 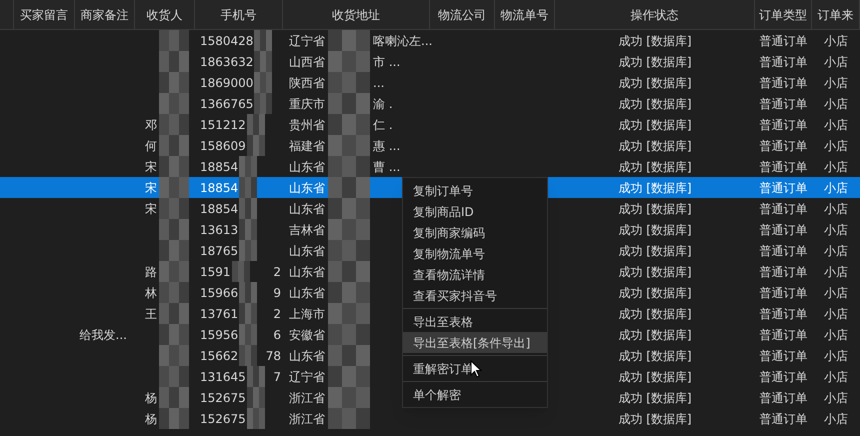 What do you see at coordinates (219, 230) in the screenshot?
I see `table-cell-text: 13613` at bounding box center [219, 230].